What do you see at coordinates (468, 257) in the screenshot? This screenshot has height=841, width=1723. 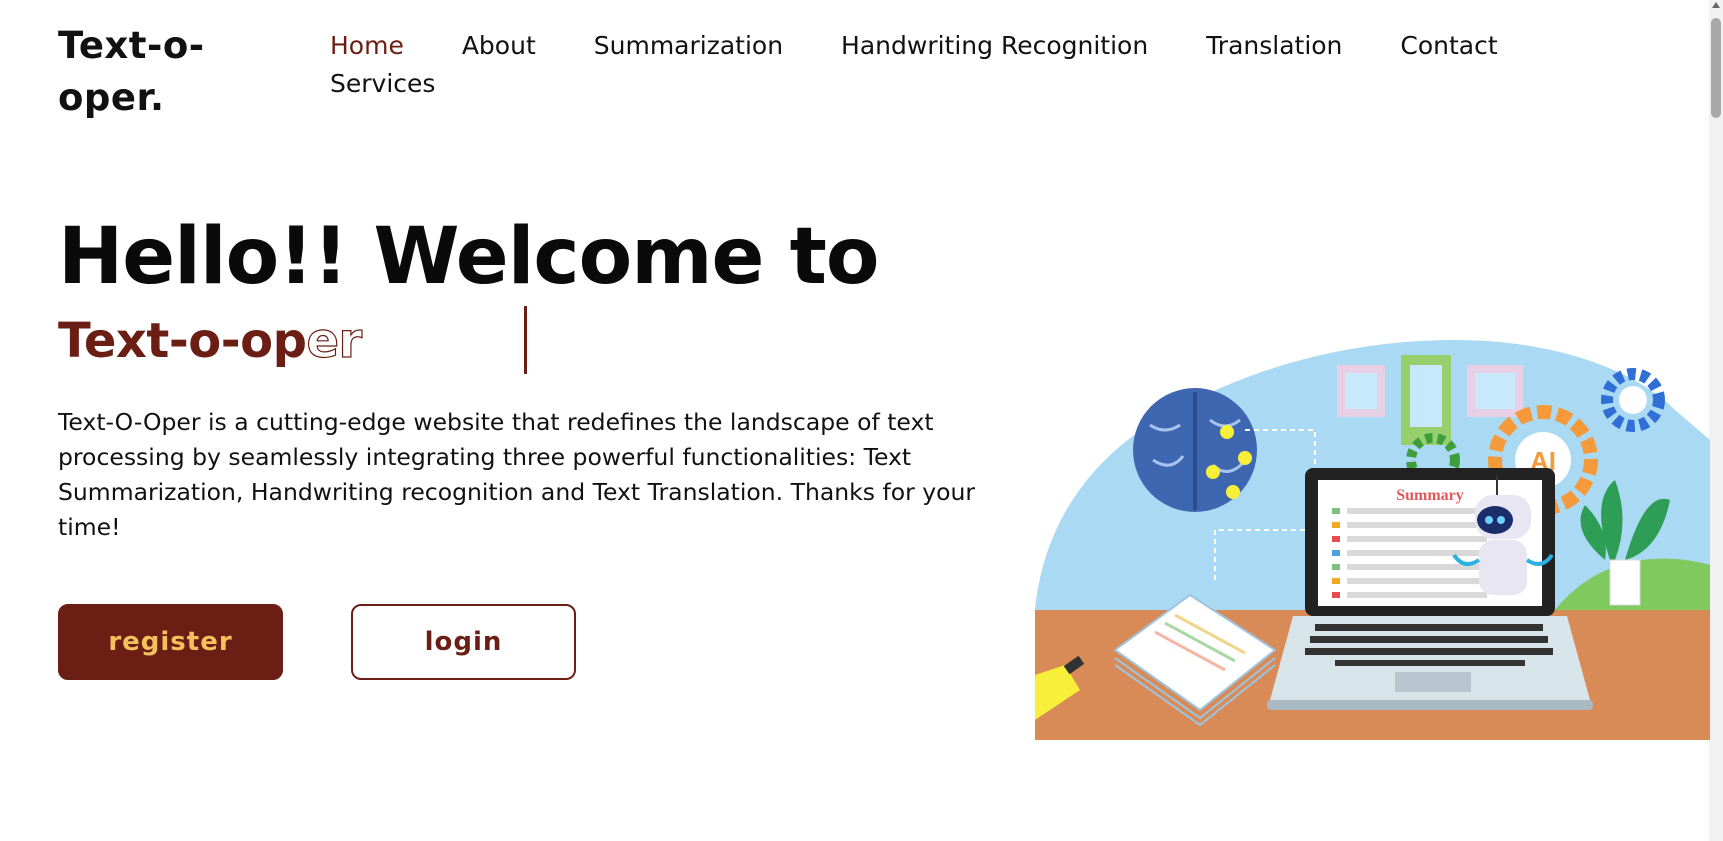 I see `hero-title: Hello!! Welcome to` at bounding box center [468, 257].